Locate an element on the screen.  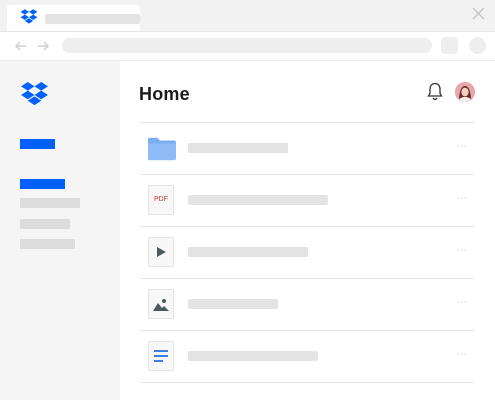
user-avatar-icon is located at coordinates (465, 92).